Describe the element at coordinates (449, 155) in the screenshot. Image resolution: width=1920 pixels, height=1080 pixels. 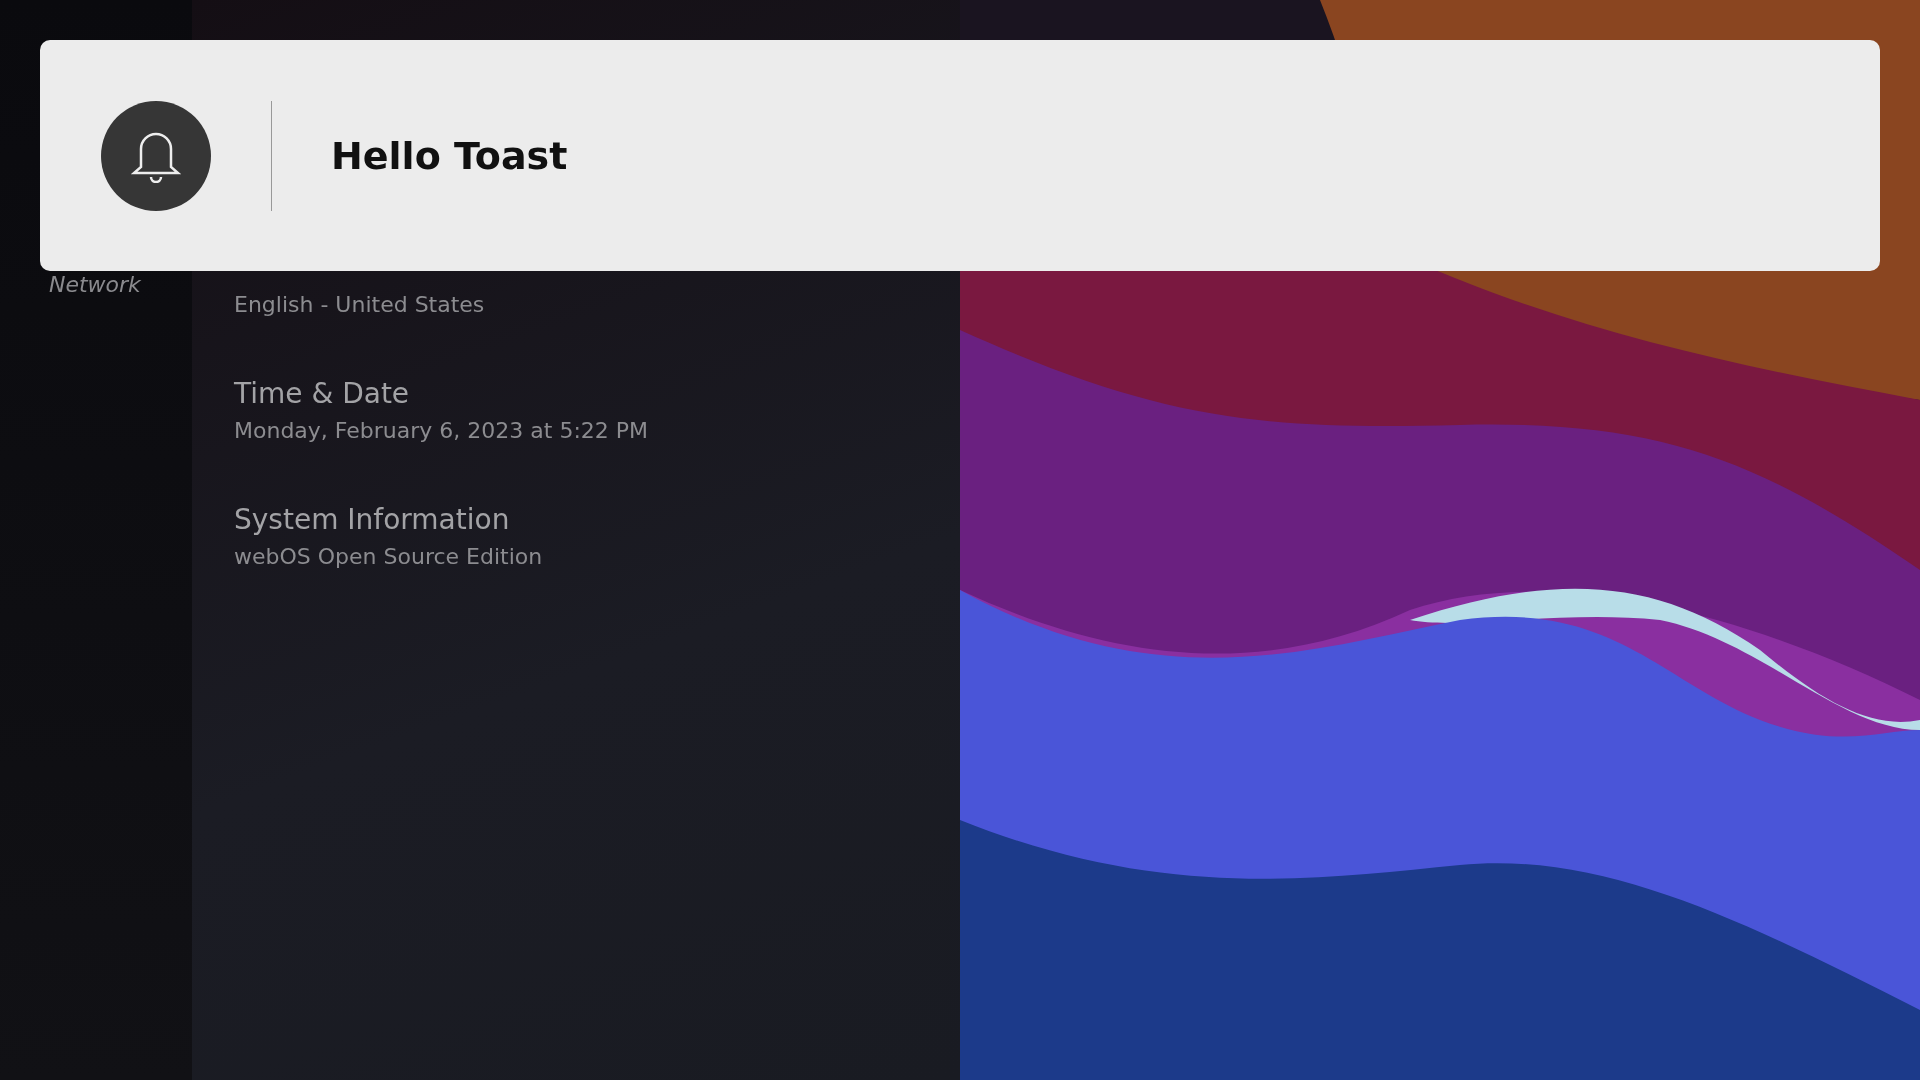
I see `toast-message: Hello Toast` at that location.